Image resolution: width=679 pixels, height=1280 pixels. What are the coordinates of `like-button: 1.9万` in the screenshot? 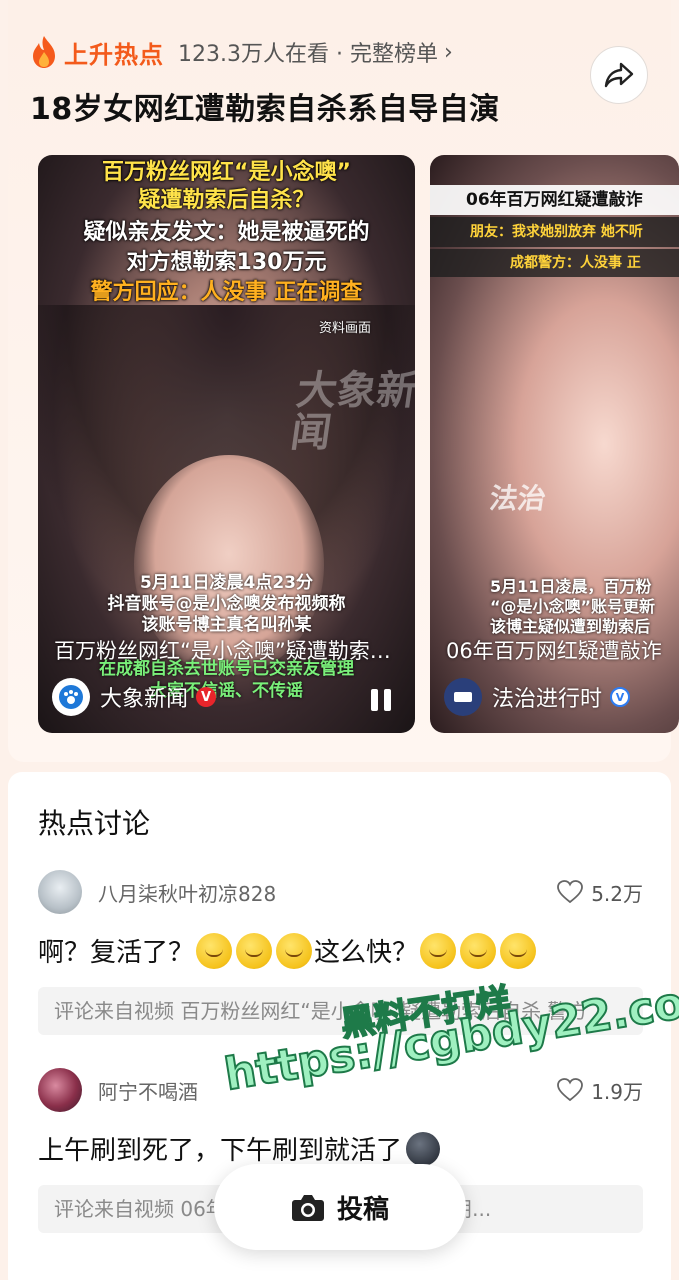 It's located at (600, 1090).